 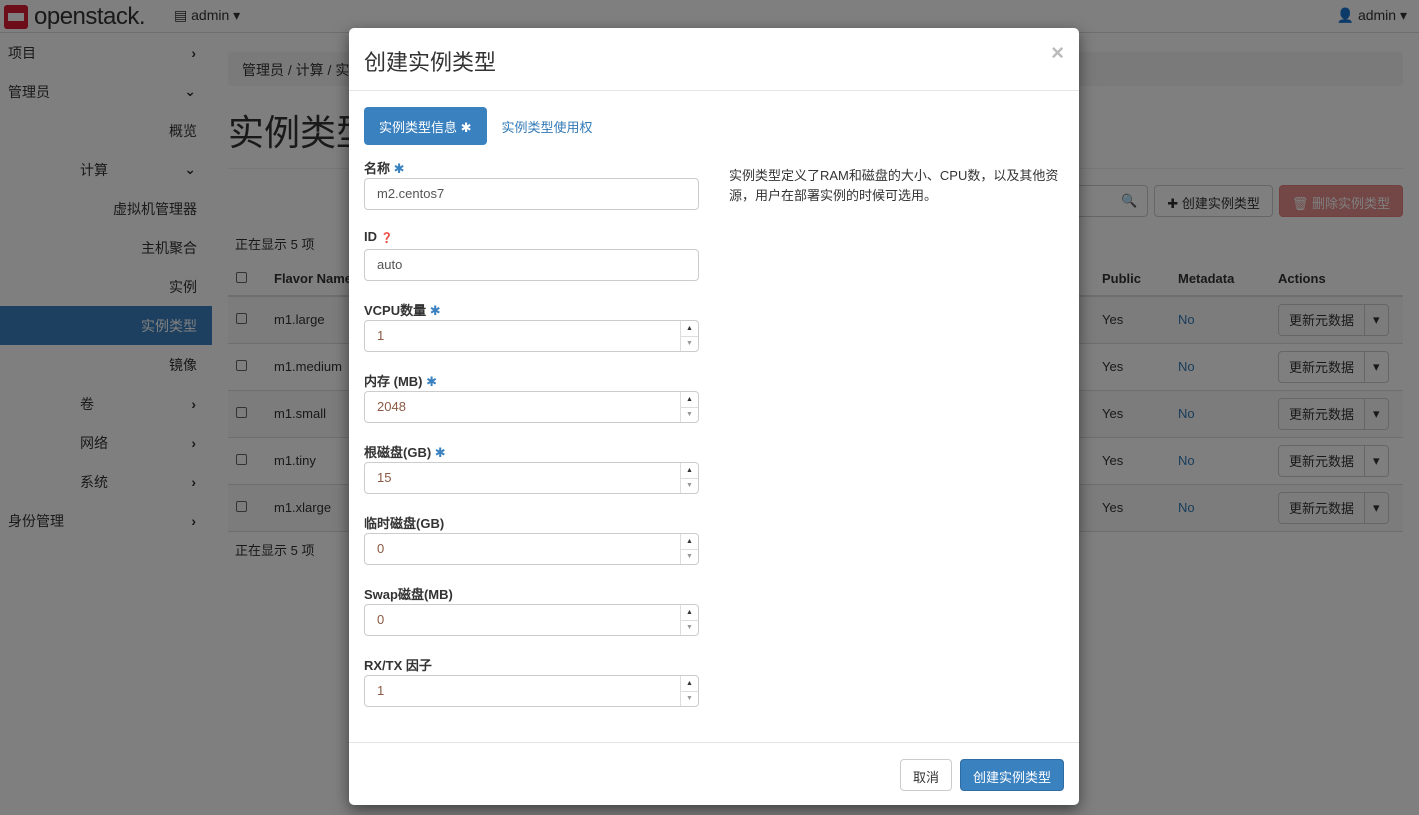 What do you see at coordinates (430, 62) in the screenshot?
I see `modal-title: 创建实例类型` at bounding box center [430, 62].